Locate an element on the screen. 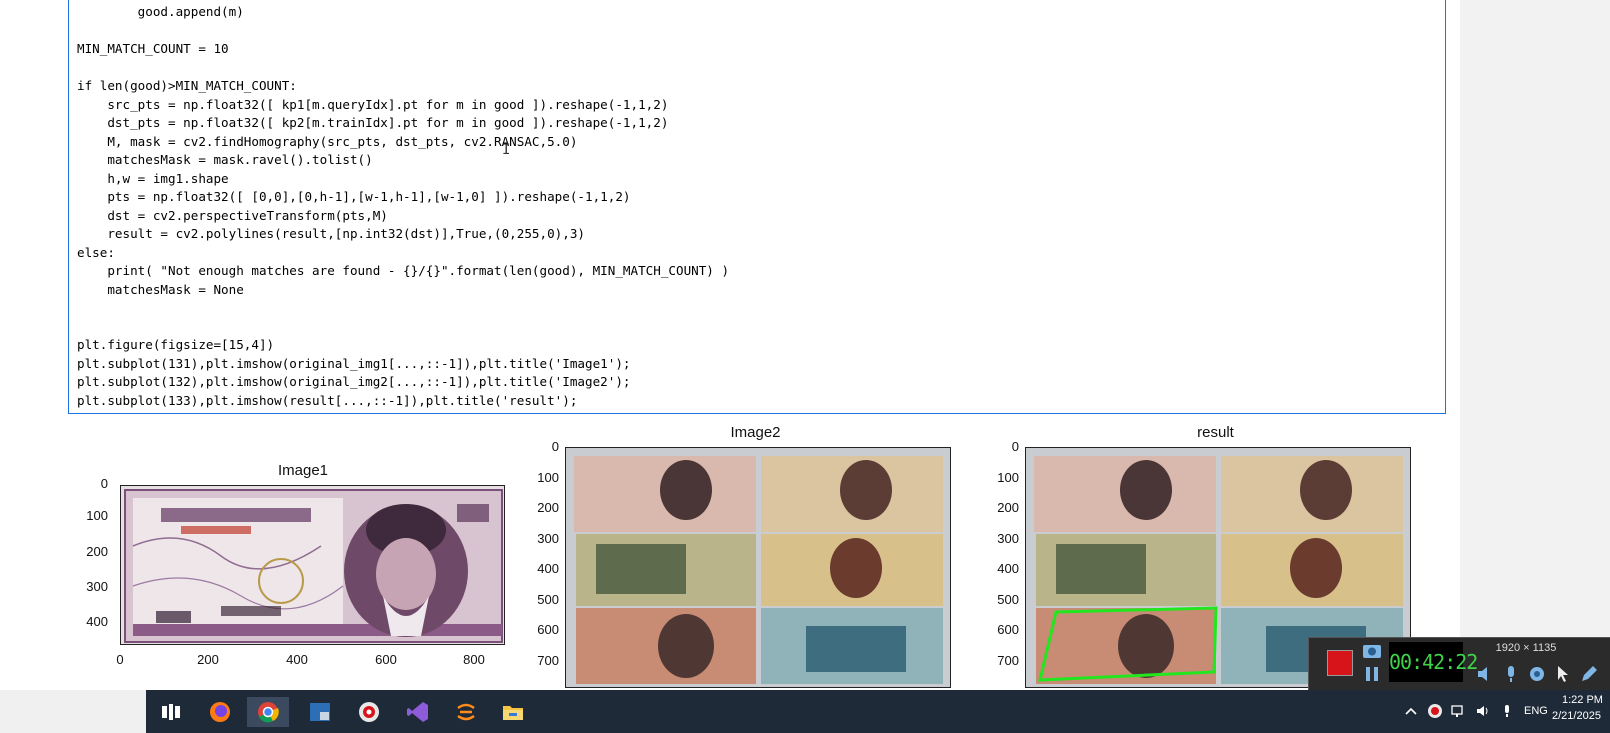 This screenshot has width=1610, height=733. x-tick-label: 400 is located at coordinates (297, 659).